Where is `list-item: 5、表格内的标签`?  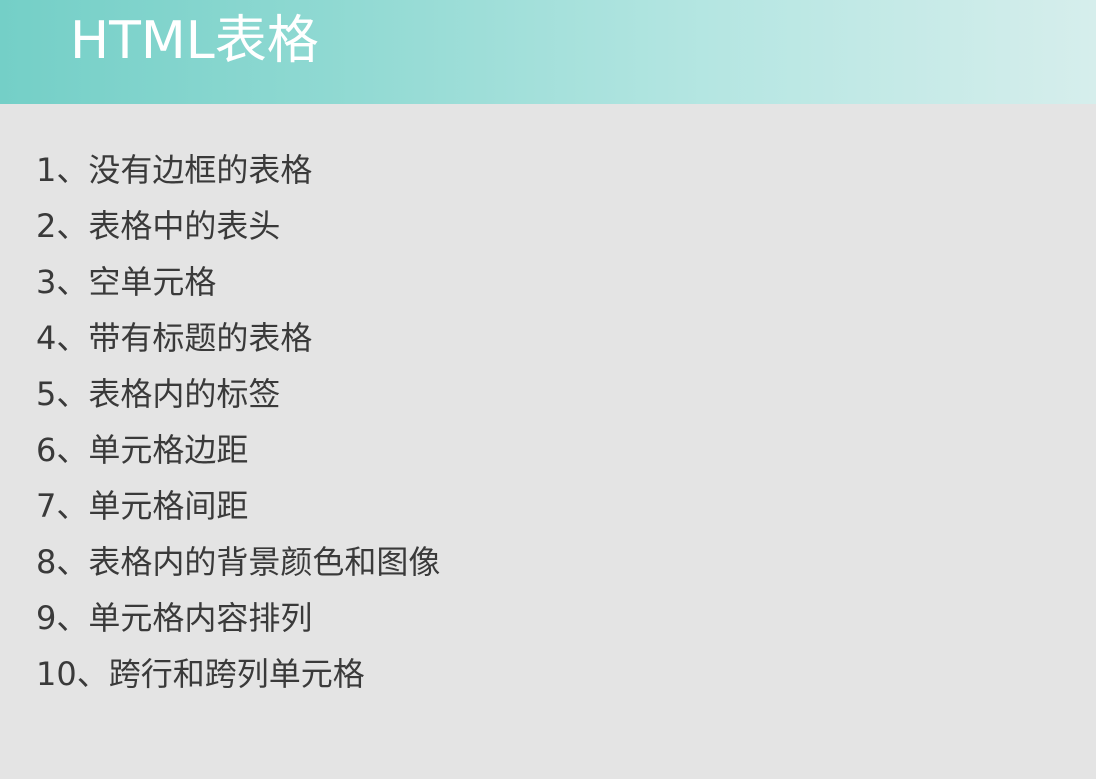
list-item: 5、表格内的标签 is located at coordinates (158, 394).